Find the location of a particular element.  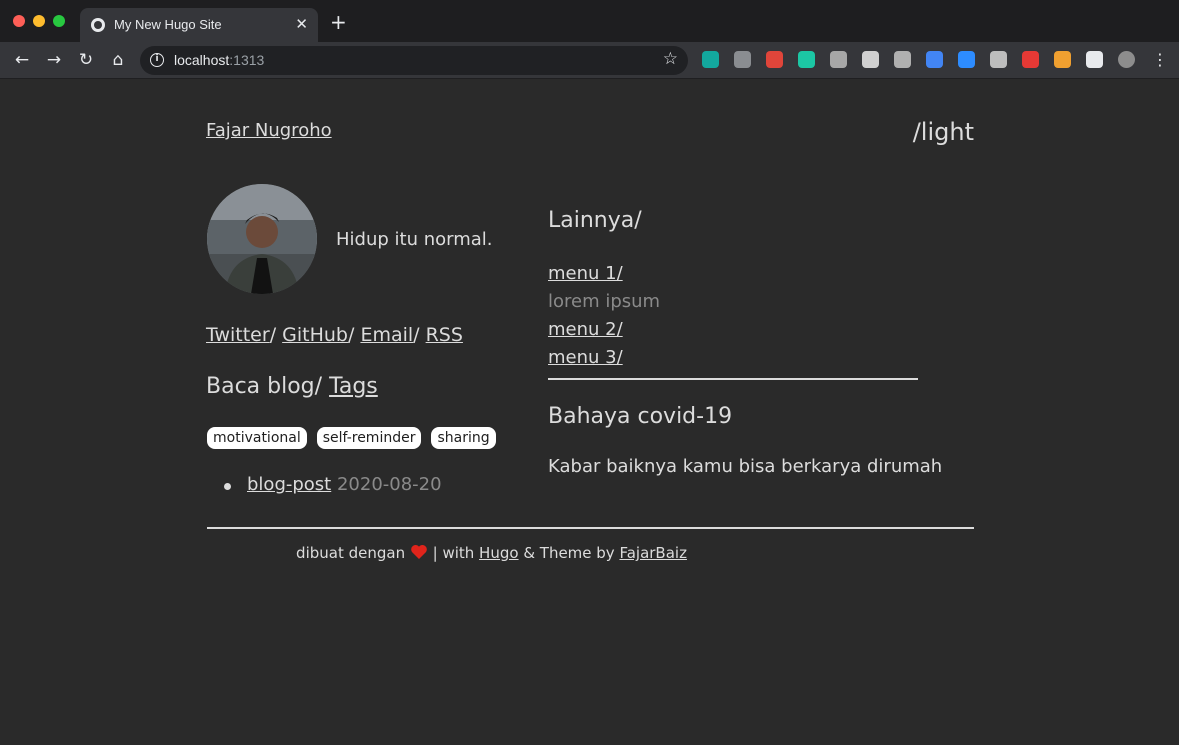

footer-divider is located at coordinates (590, 528).